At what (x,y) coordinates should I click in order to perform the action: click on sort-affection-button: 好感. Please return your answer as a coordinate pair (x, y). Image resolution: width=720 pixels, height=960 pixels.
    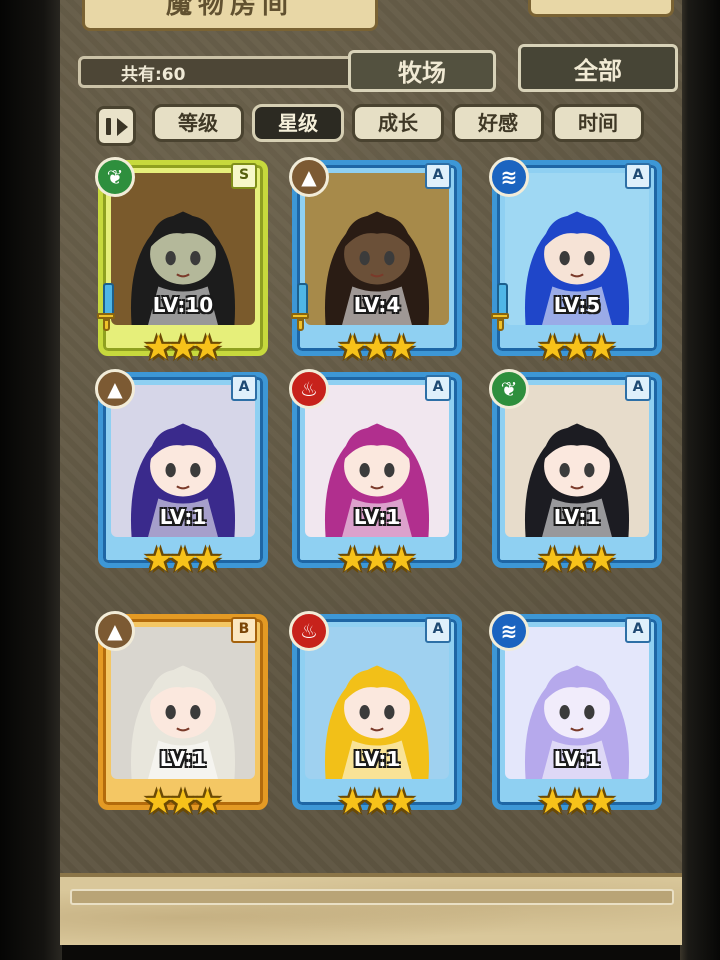
    Looking at the image, I should click on (498, 123).